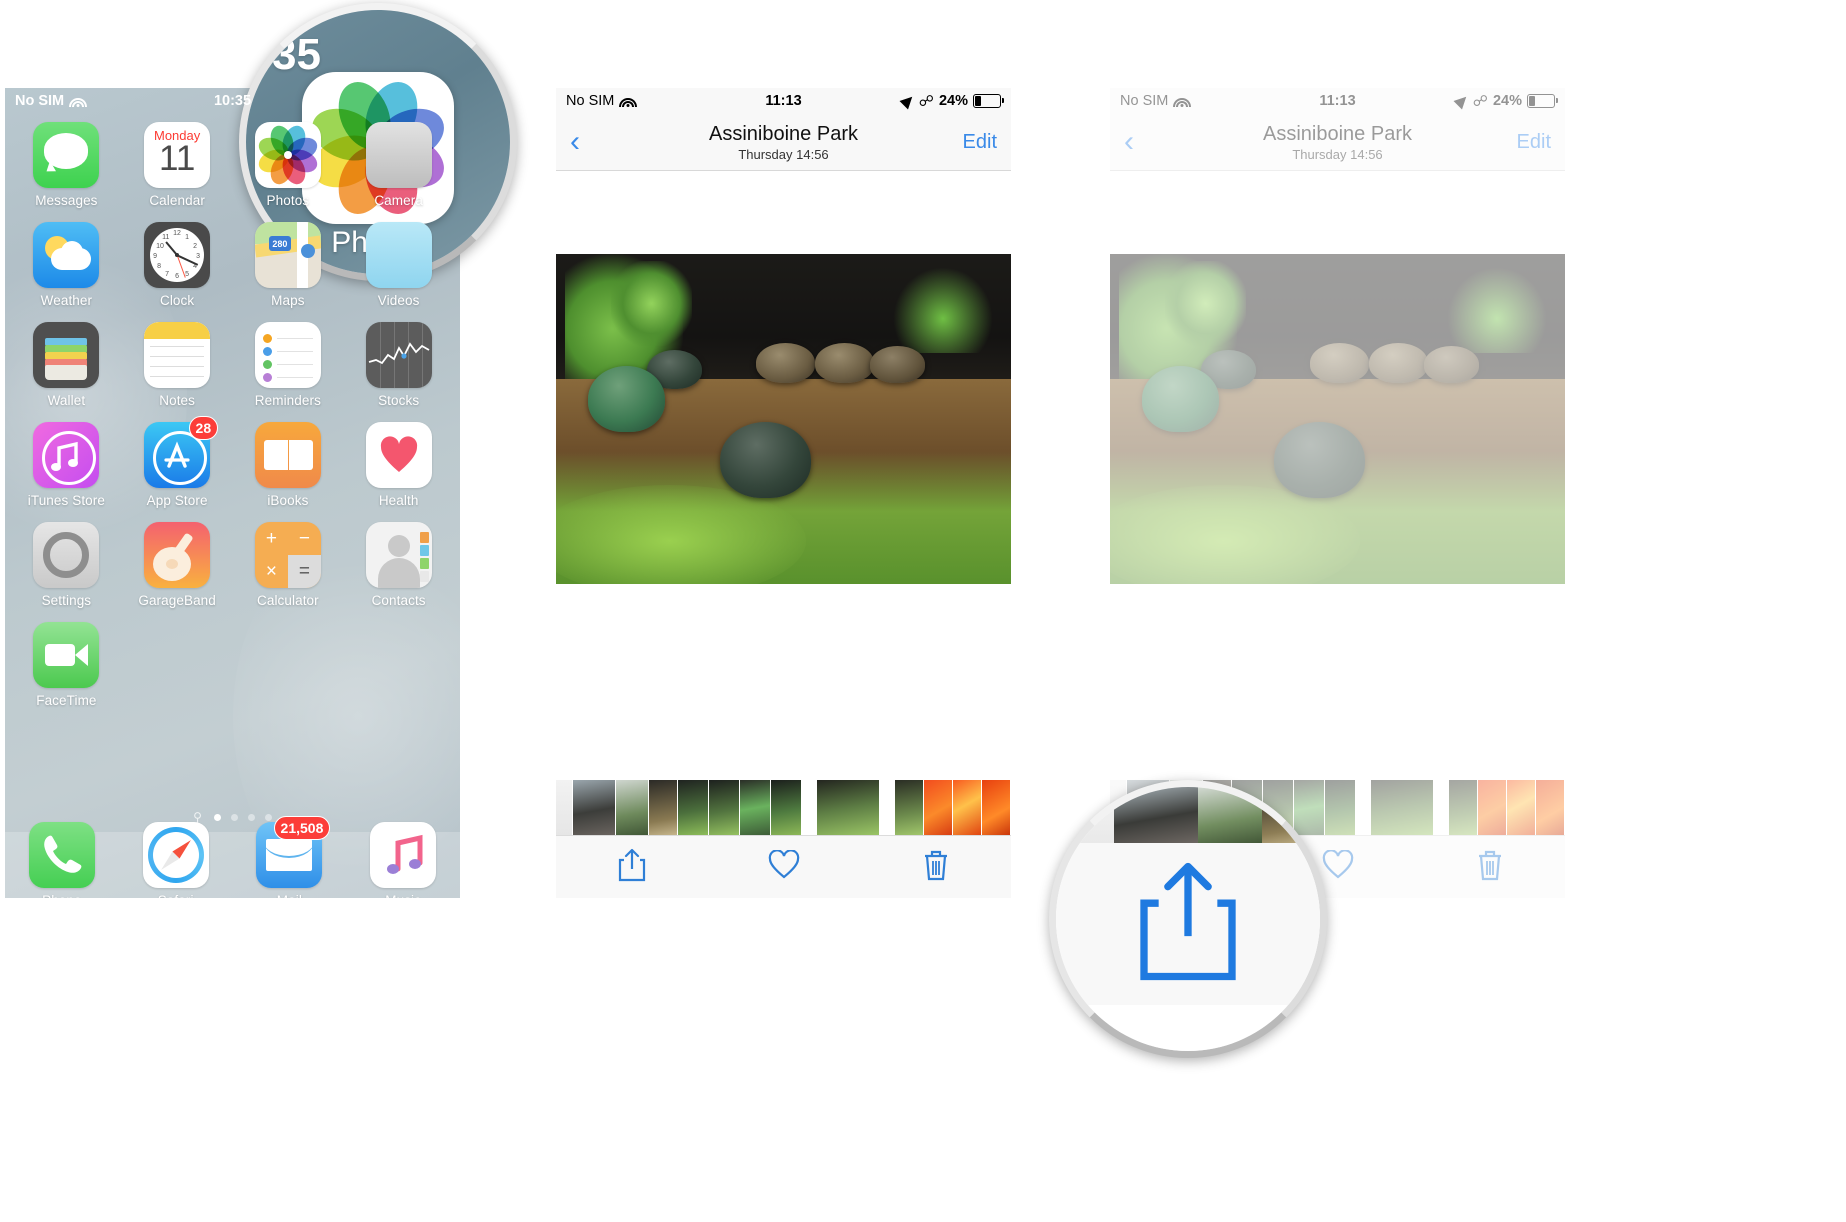 Image resolution: width=1846 pixels, height=1222 pixels. What do you see at coordinates (632, 867) in the screenshot?
I see `share-button` at bounding box center [632, 867].